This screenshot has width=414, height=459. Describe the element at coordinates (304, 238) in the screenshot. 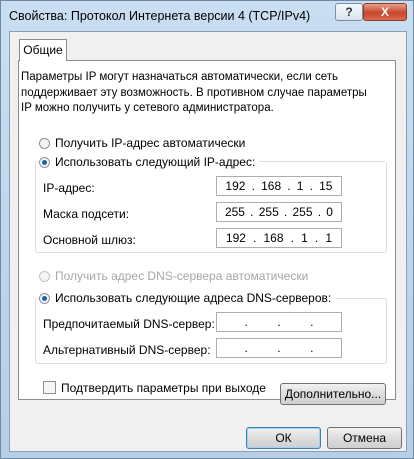

I see `default-gateway-octet-3: 1` at that location.